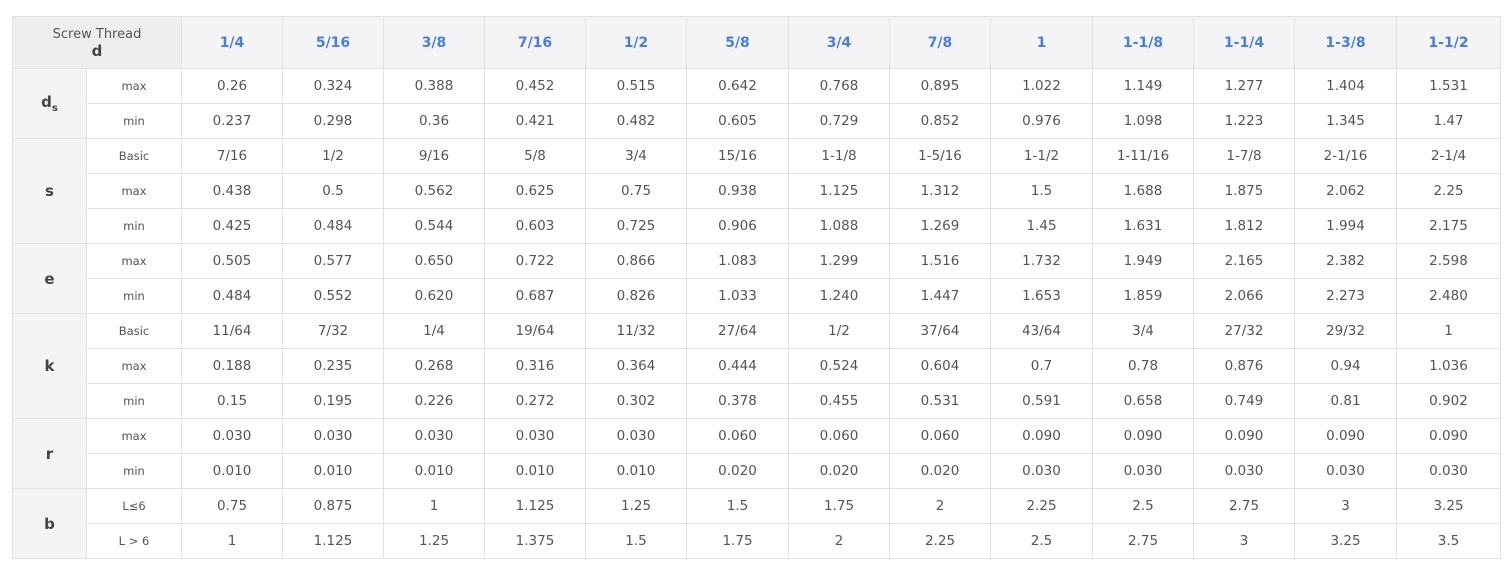  I want to click on value-cell: 0.81, so click(1345, 401).